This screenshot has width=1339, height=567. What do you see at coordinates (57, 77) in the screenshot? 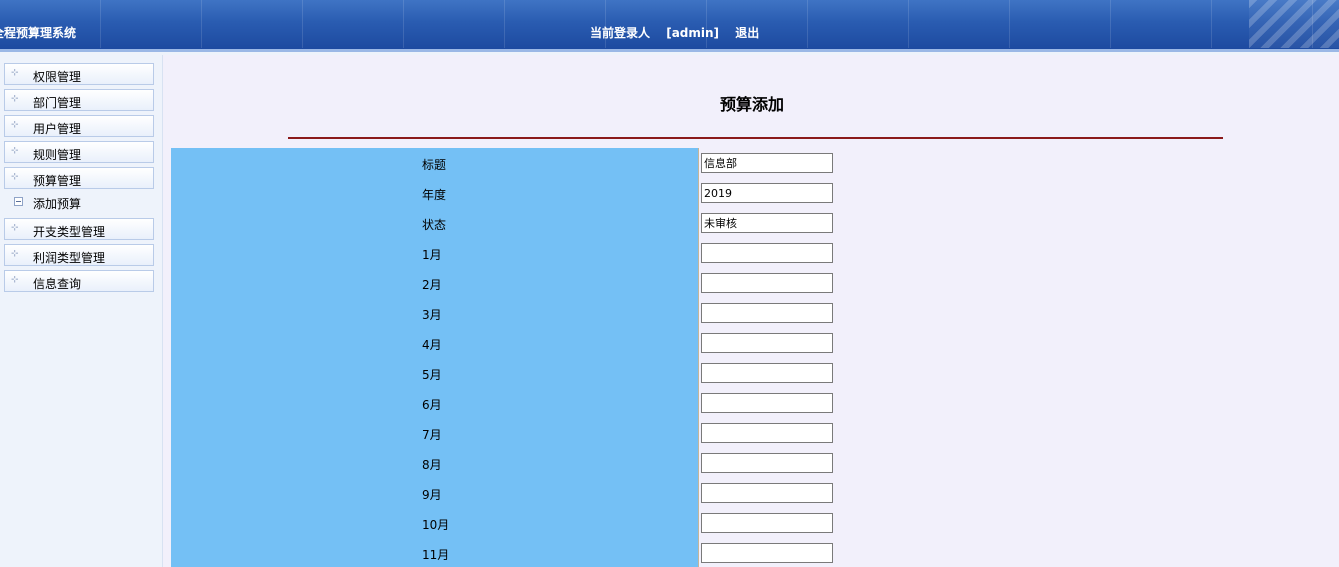
I see `sidebar-item-label: 权限管理` at bounding box center [57, 77].